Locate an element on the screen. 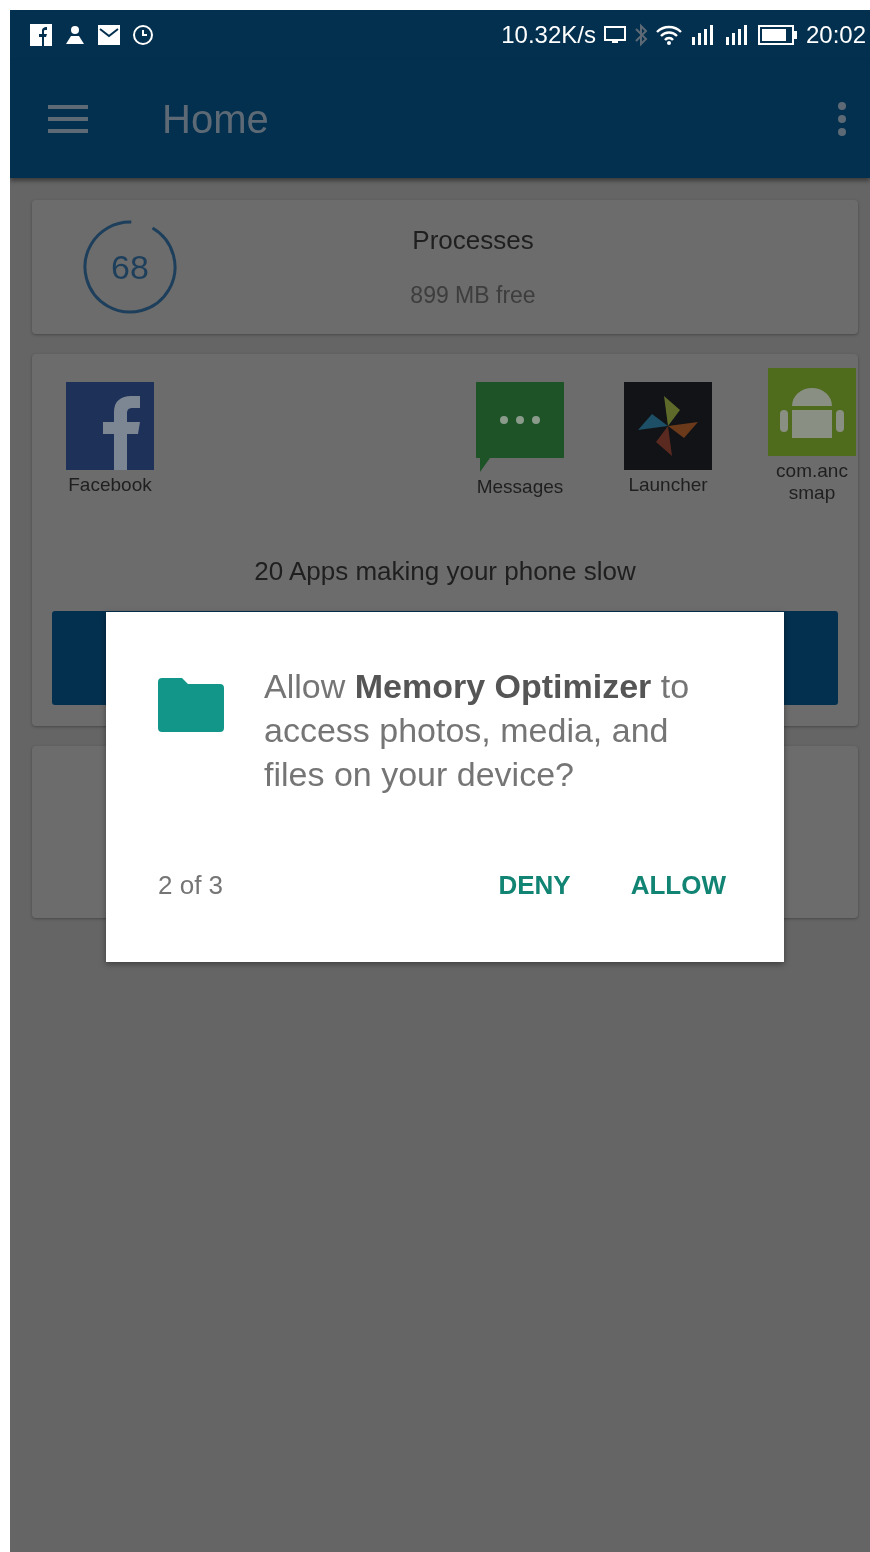 This screenshot has width=870, height=1552. app-tile: Launcher is located at coordinates (668, 443).